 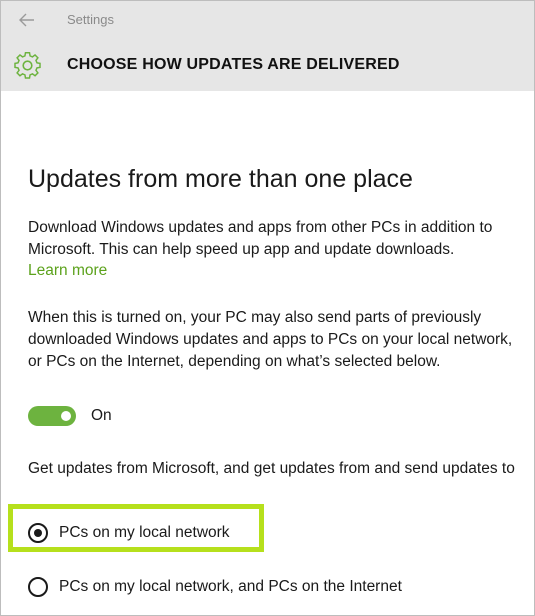 What do you see at coordinates (27, 65) in the screenshot?
I see `gear-icon` at bounding box center [27, 65].